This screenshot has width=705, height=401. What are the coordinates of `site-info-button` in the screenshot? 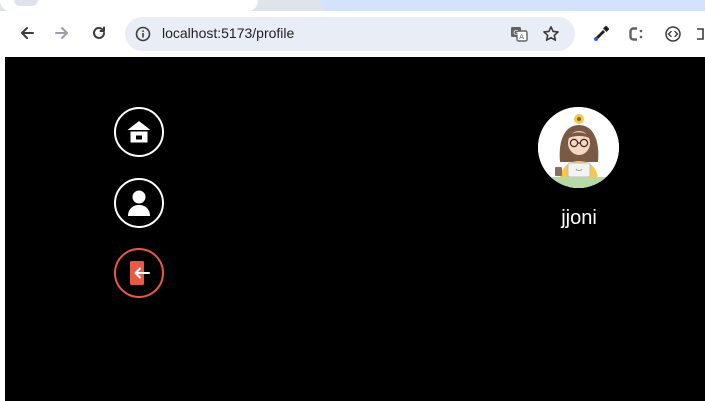 It's located at (143, 34).